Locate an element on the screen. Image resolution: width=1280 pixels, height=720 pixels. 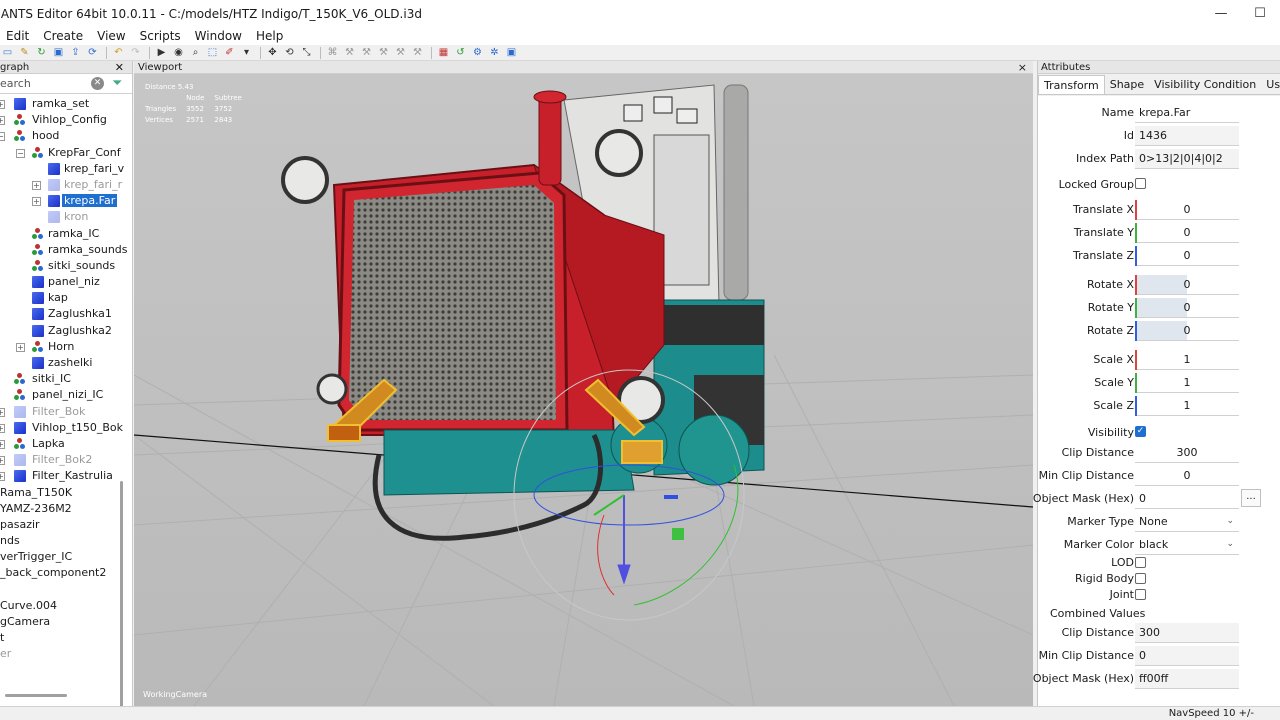
undo-icon: ↶ is located at coordinates (118, 52).